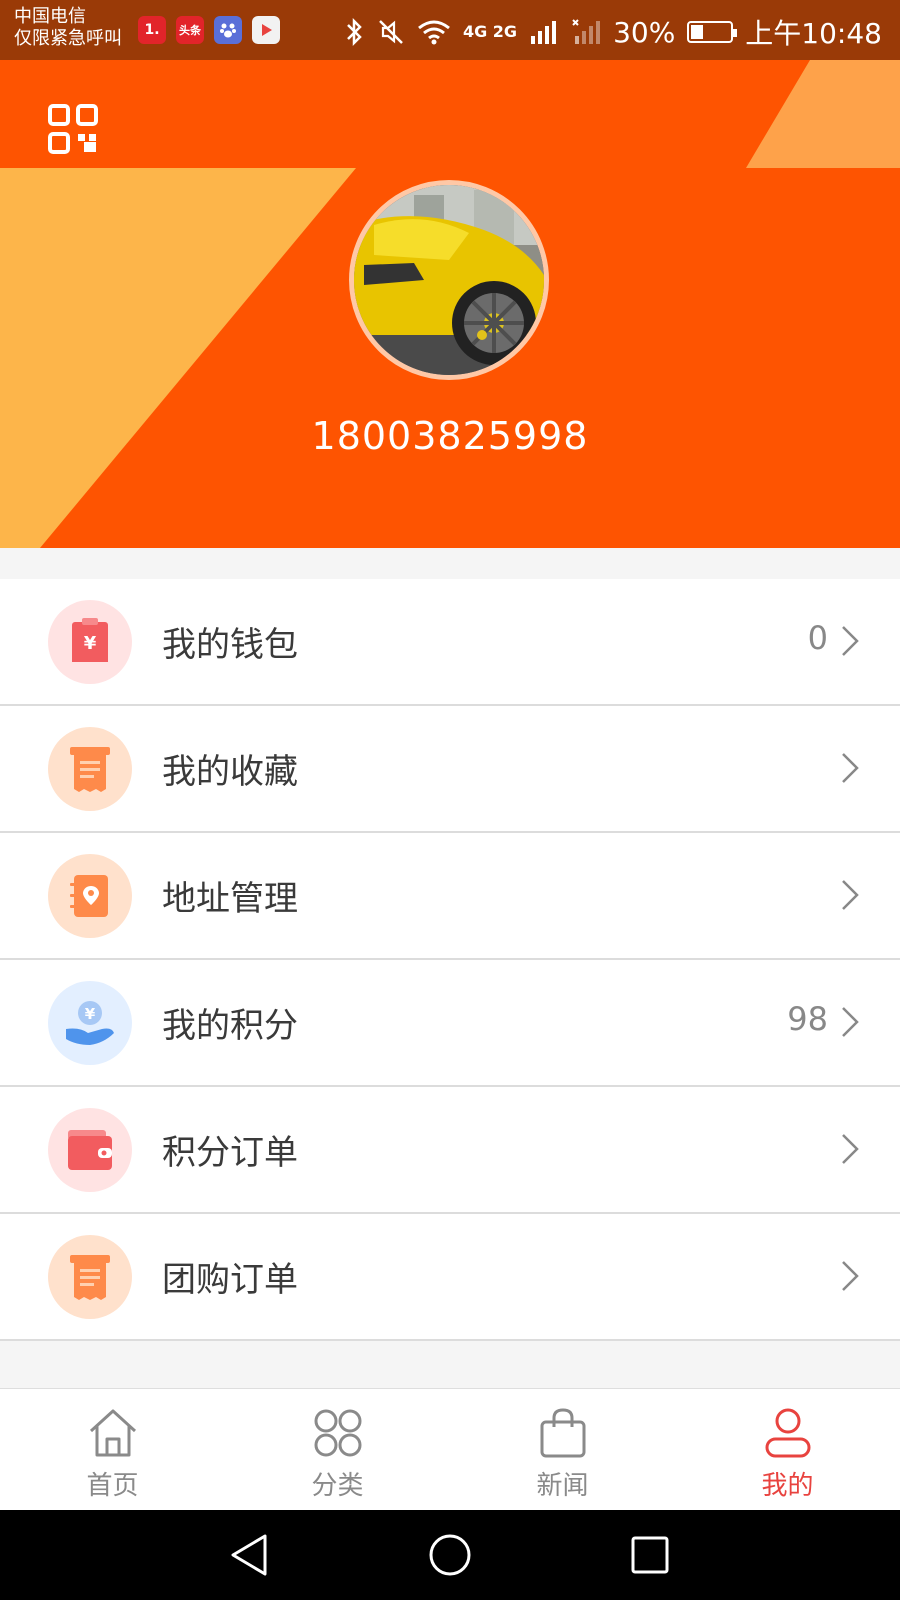 Image resolution: width=900 pixels, height=1600 pixels. I want to click on menu-label: 我的积分, so click(230, 1026).